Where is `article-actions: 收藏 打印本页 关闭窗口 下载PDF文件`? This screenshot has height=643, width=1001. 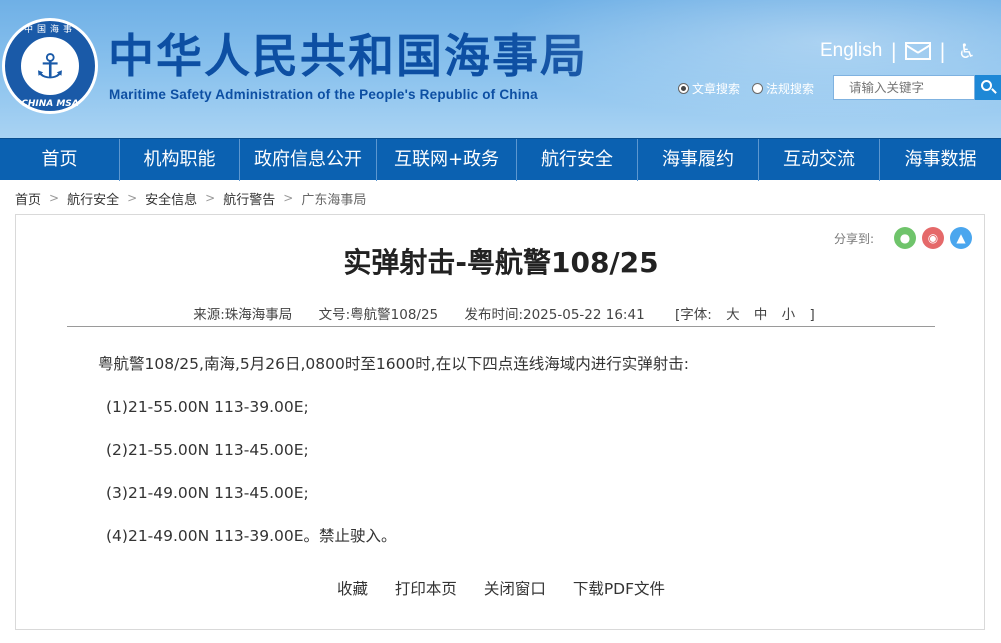 article-actions: 收藏 打印本页 关闭窗口 下载PDF文件 is located at coordinates (501, 588).